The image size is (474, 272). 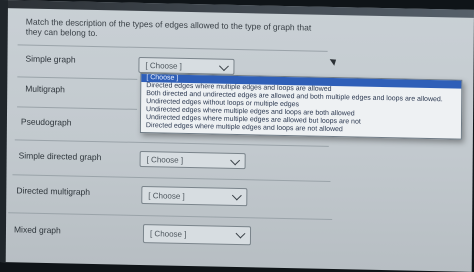 What do you see at coordinates (4, 131) in the screenshot?
I see `window-left-bar` at bounding box center [4, 131].